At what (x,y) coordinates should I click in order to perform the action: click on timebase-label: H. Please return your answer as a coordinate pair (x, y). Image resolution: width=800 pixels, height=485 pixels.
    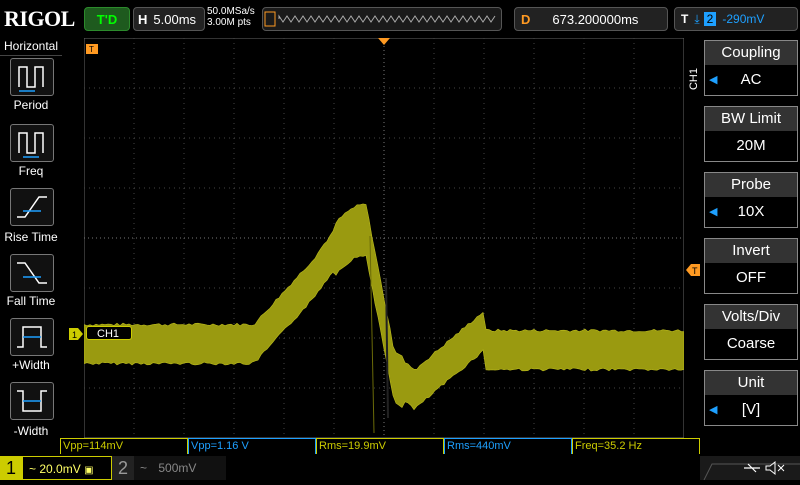
    Looking at the image, I should click on (143, 19).